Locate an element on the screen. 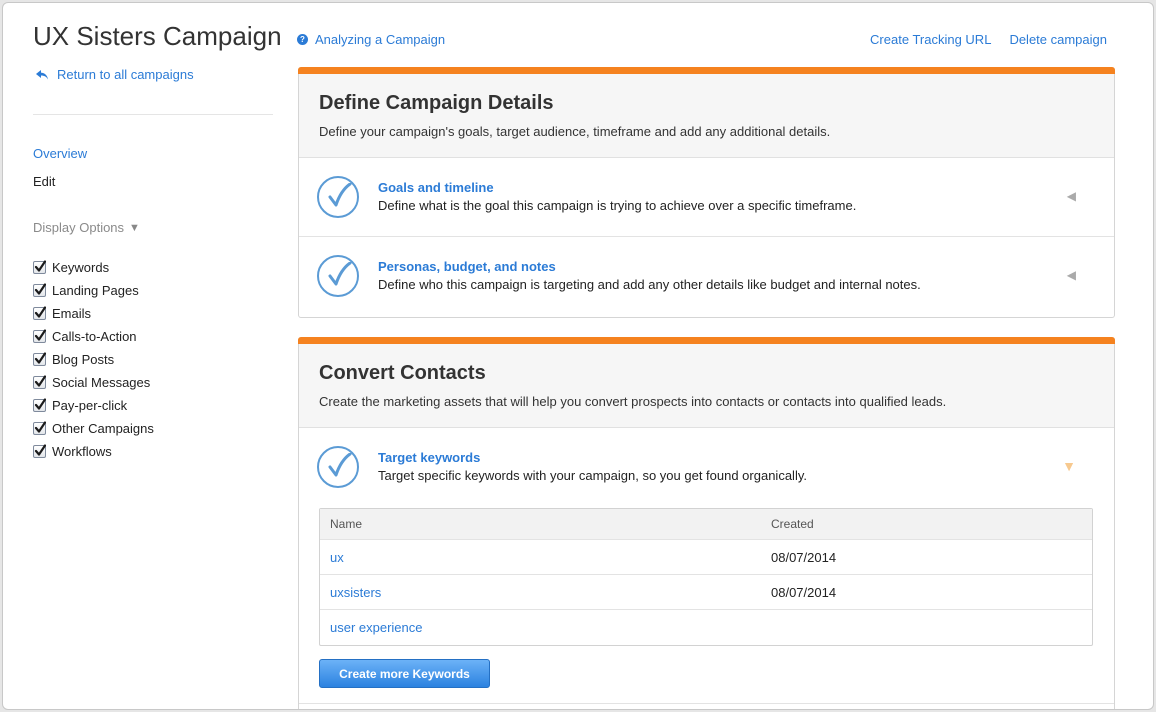 Image resolution: width=1156 pixels, height=712 pixels. display-options-toggle: Display Options ▼ is located at coordinates (86, 227).